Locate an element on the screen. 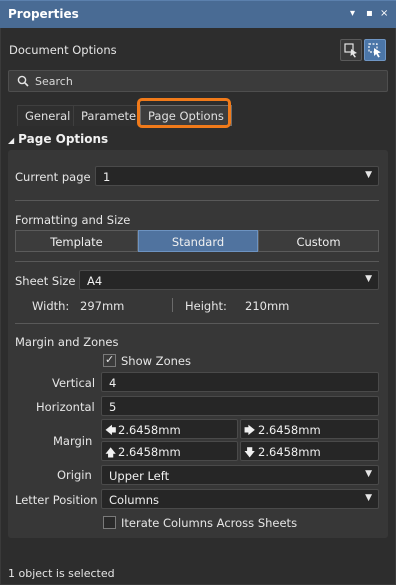  sheet-size-select: A4 ▼ is located at coordinates (229, 280).